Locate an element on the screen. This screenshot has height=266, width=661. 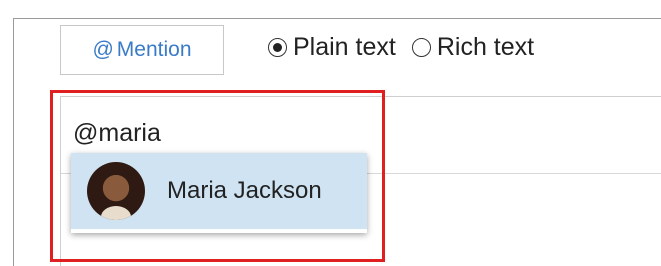
plain-text-radio is located at coordinates (277, 47).